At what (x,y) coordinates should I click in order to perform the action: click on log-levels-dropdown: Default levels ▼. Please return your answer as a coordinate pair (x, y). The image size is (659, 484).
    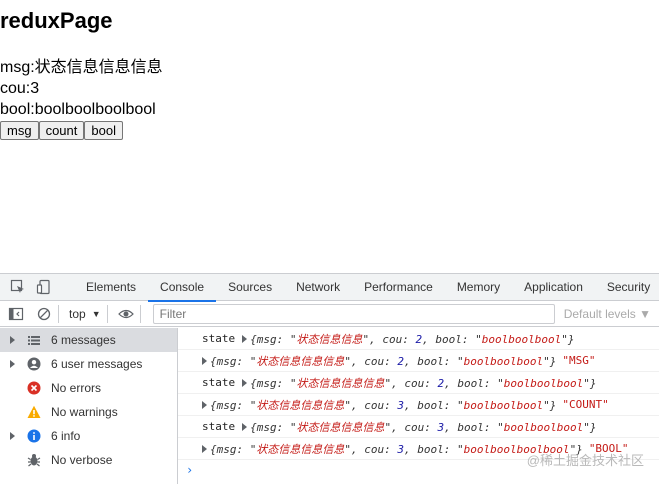
    Looking at the image, I should click on (607, 314).